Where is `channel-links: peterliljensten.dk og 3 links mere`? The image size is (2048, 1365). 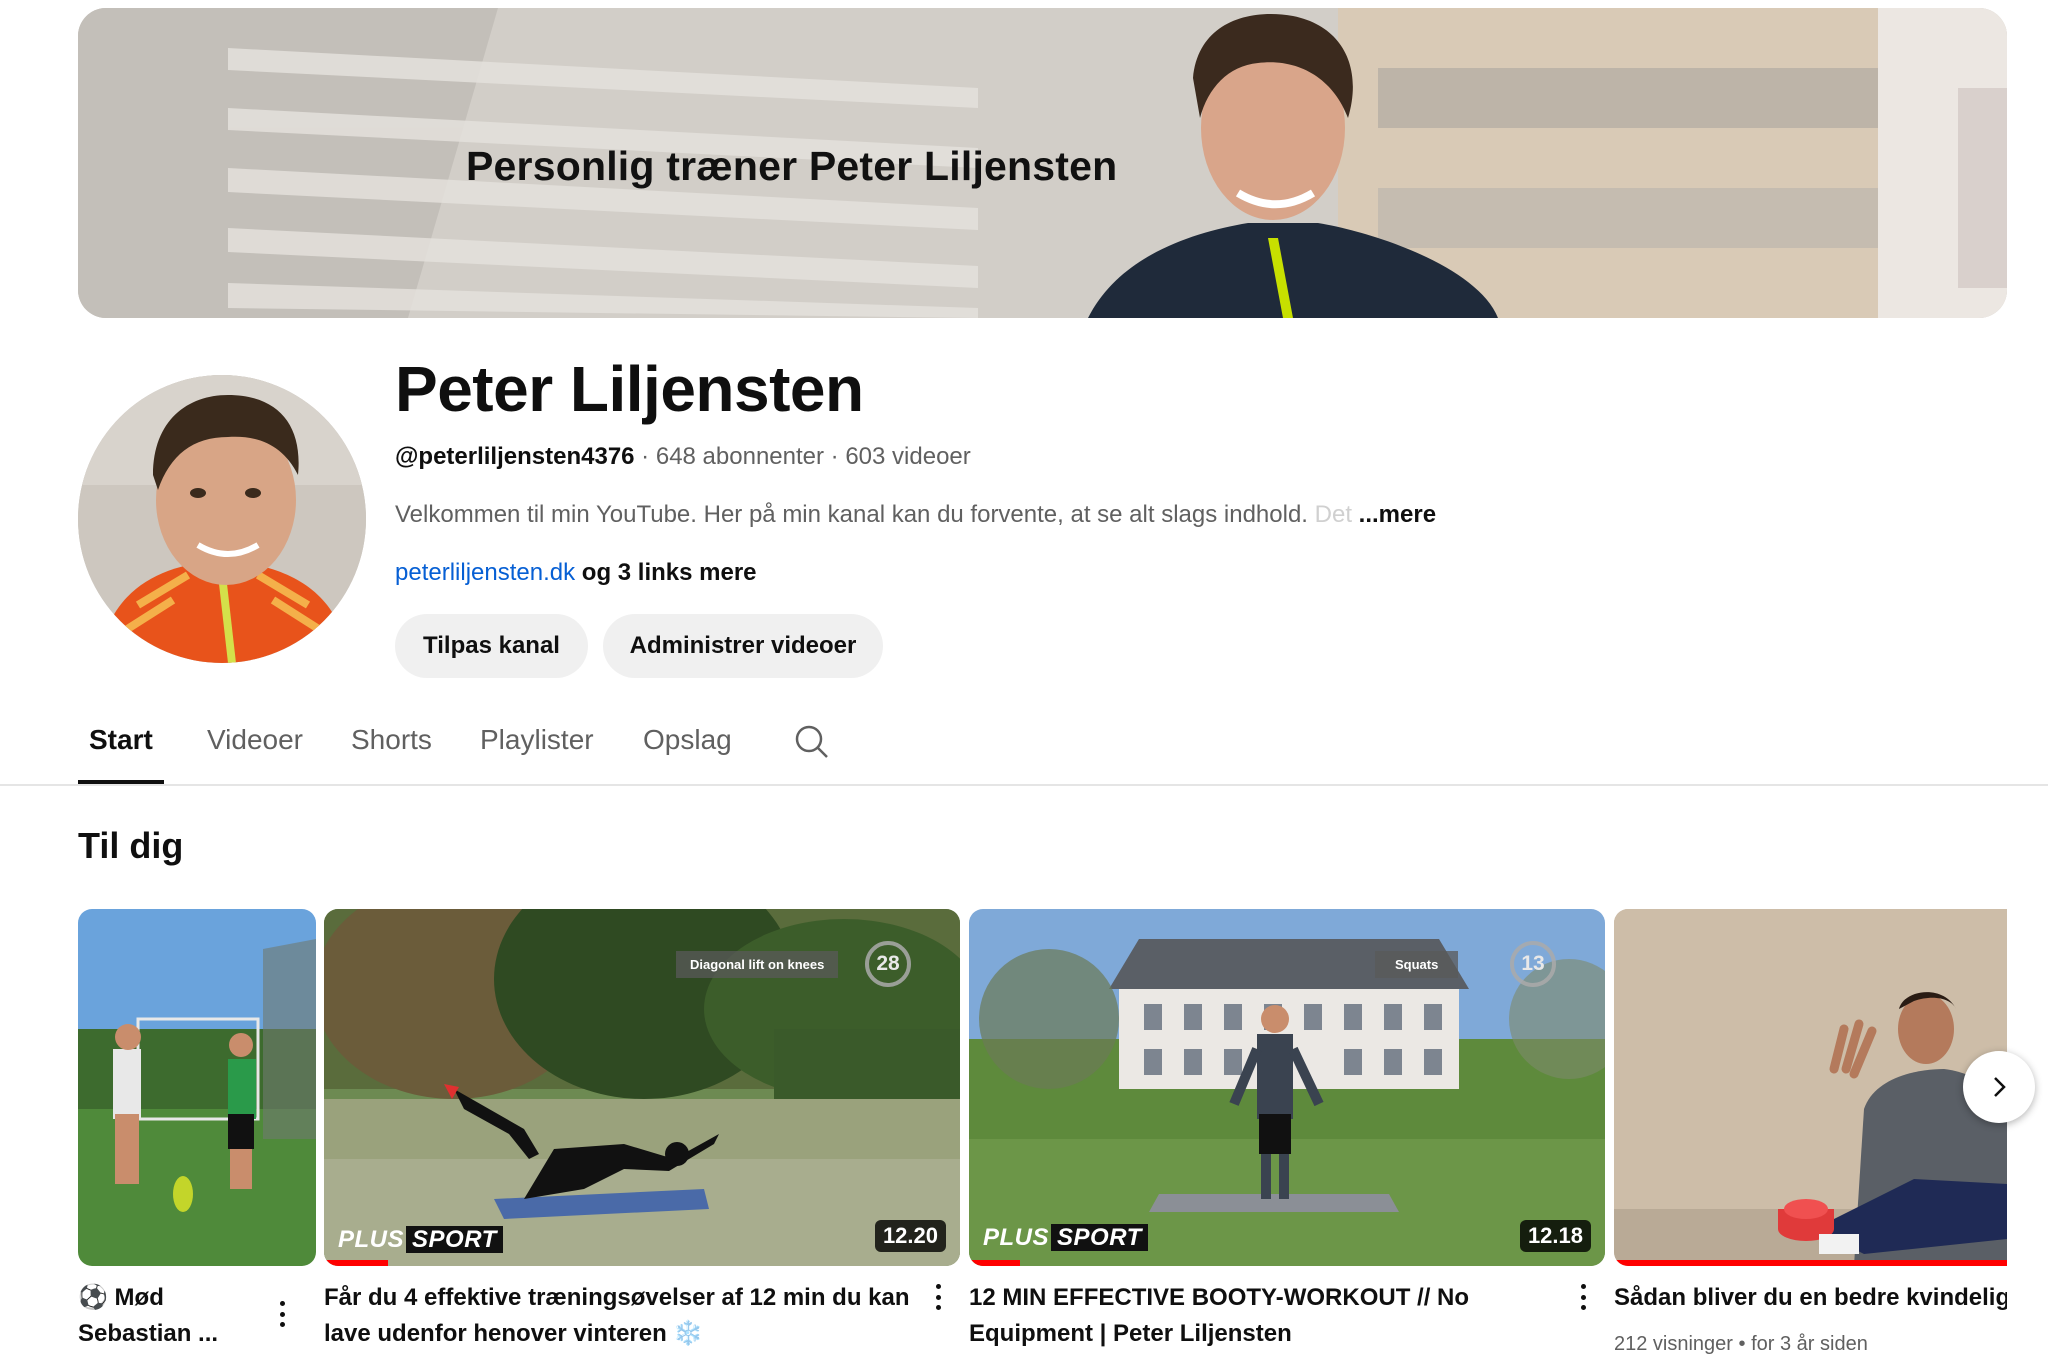
channel-links: peterliljensten.dk og 3 links mere is located at coordinates (576, 573).